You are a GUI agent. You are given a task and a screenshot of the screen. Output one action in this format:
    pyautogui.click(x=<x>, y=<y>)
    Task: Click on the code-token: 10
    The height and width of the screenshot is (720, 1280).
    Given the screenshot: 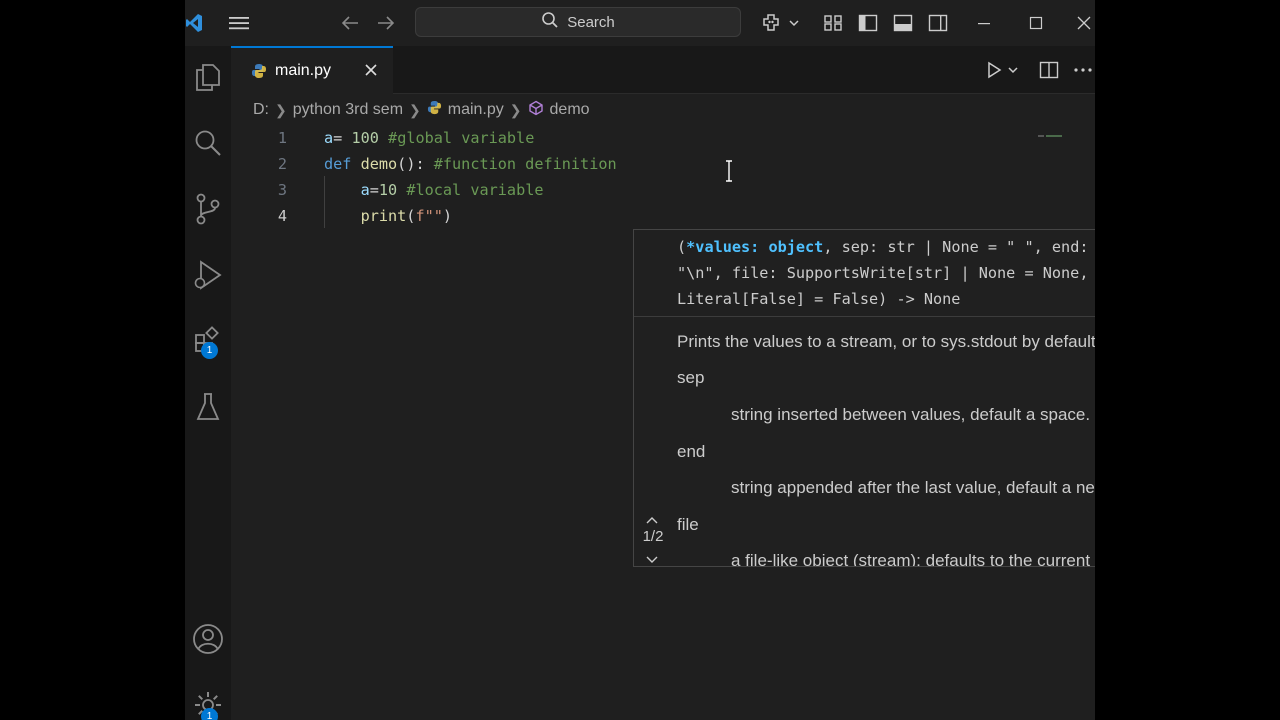 What is the action you would take?
    pyautogui.click(x=388, y=190)
    